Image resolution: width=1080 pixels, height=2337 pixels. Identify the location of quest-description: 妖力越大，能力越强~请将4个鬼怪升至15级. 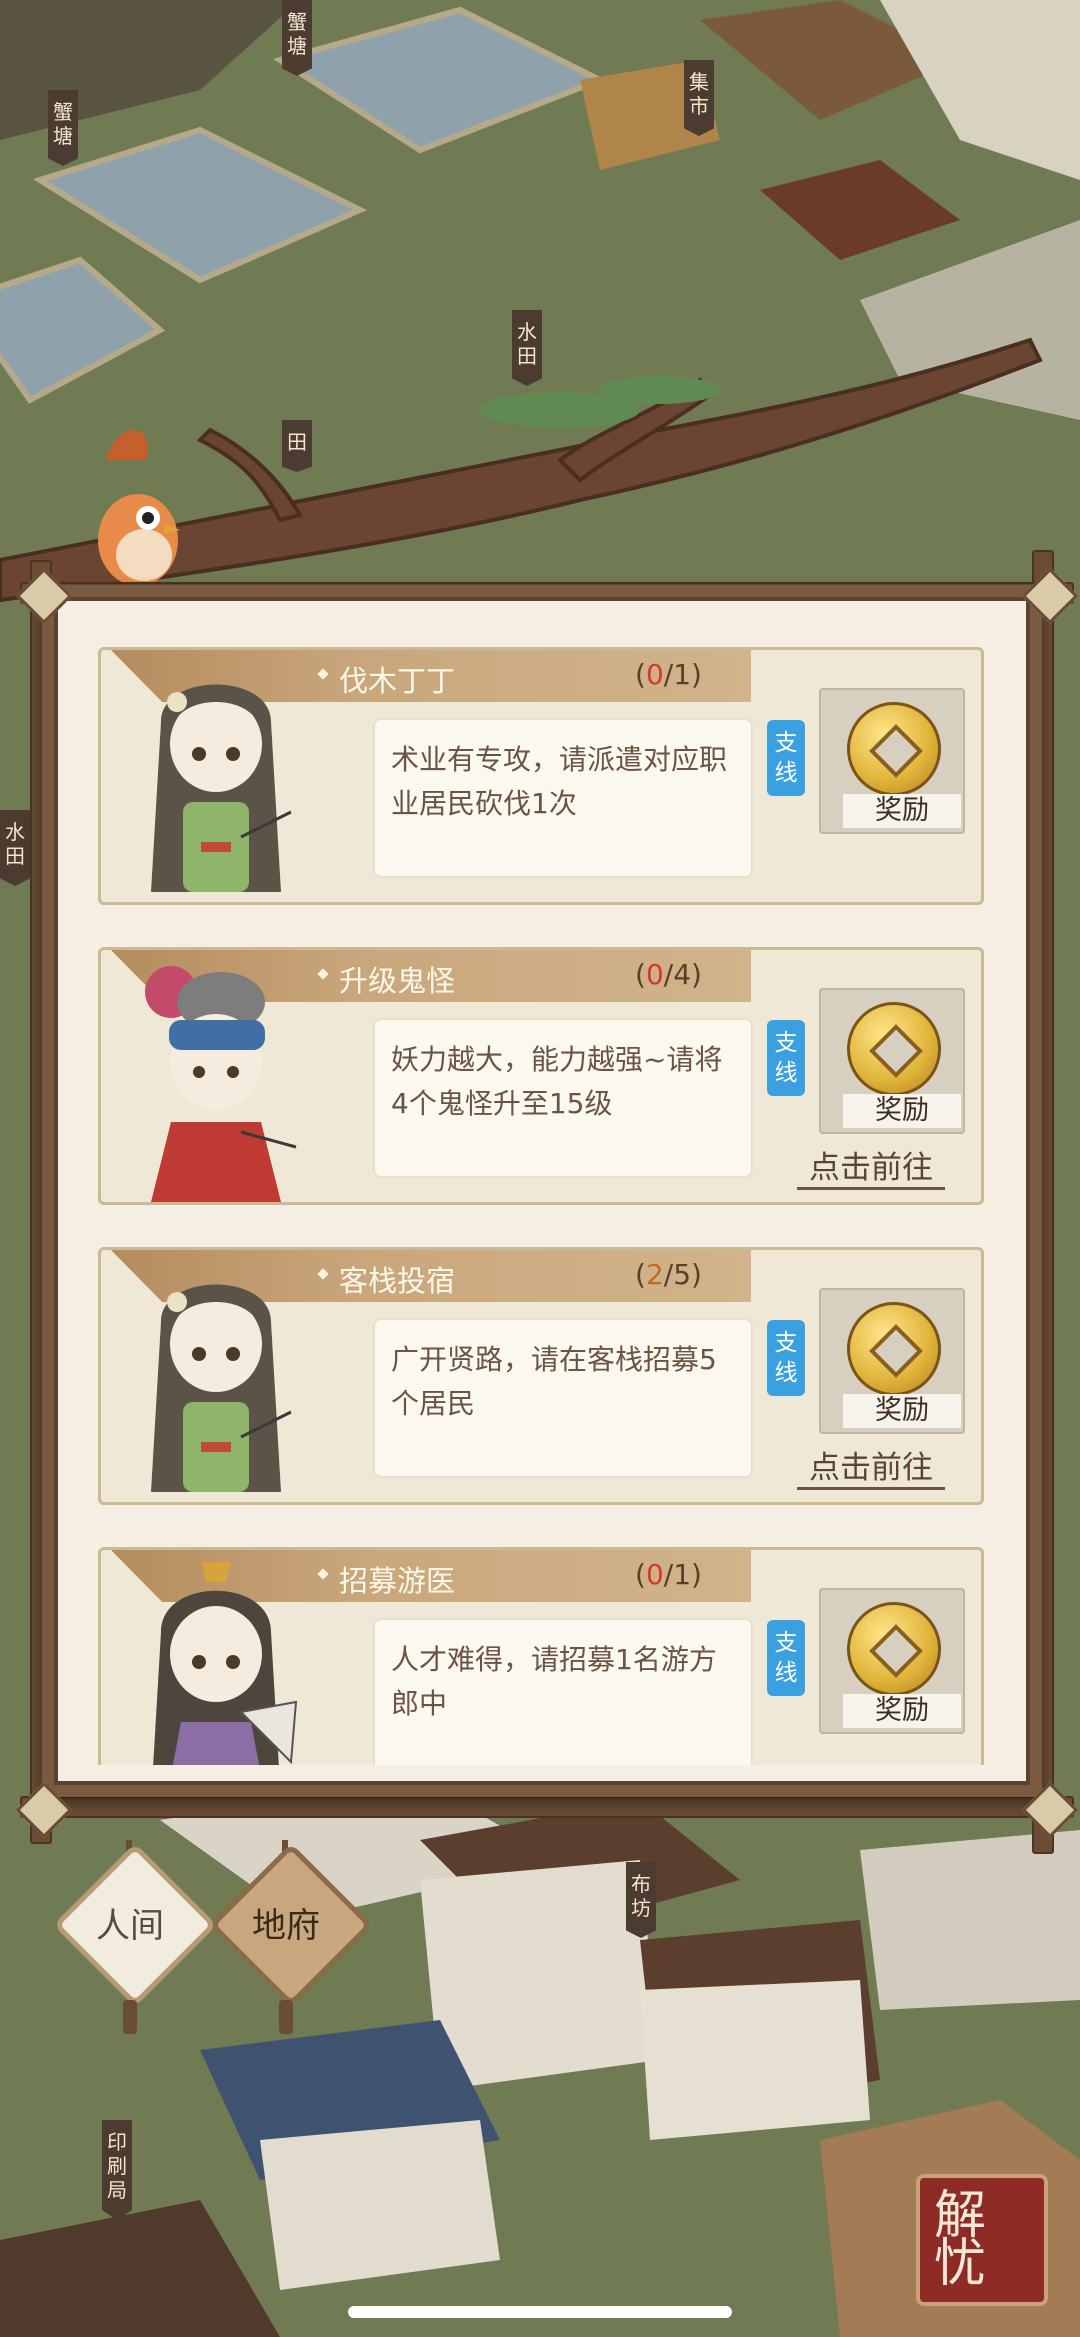
(563, 1098).